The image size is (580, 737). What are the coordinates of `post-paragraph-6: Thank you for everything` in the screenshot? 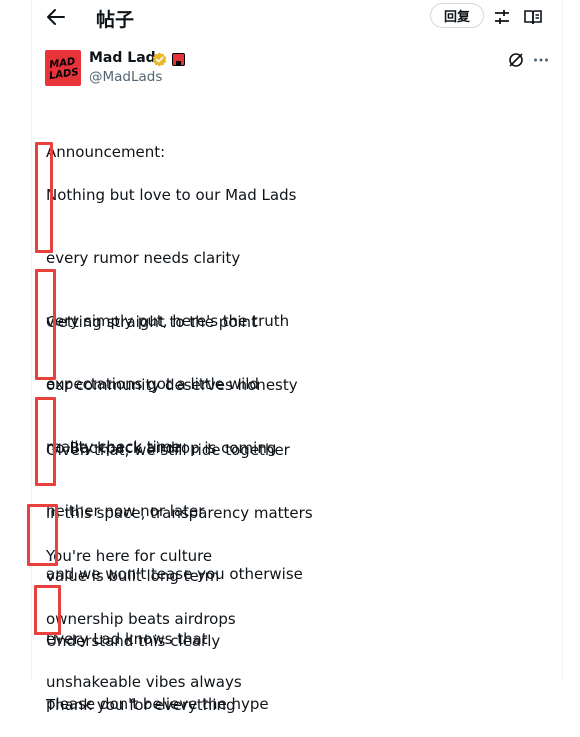 It's located at (141, 695).